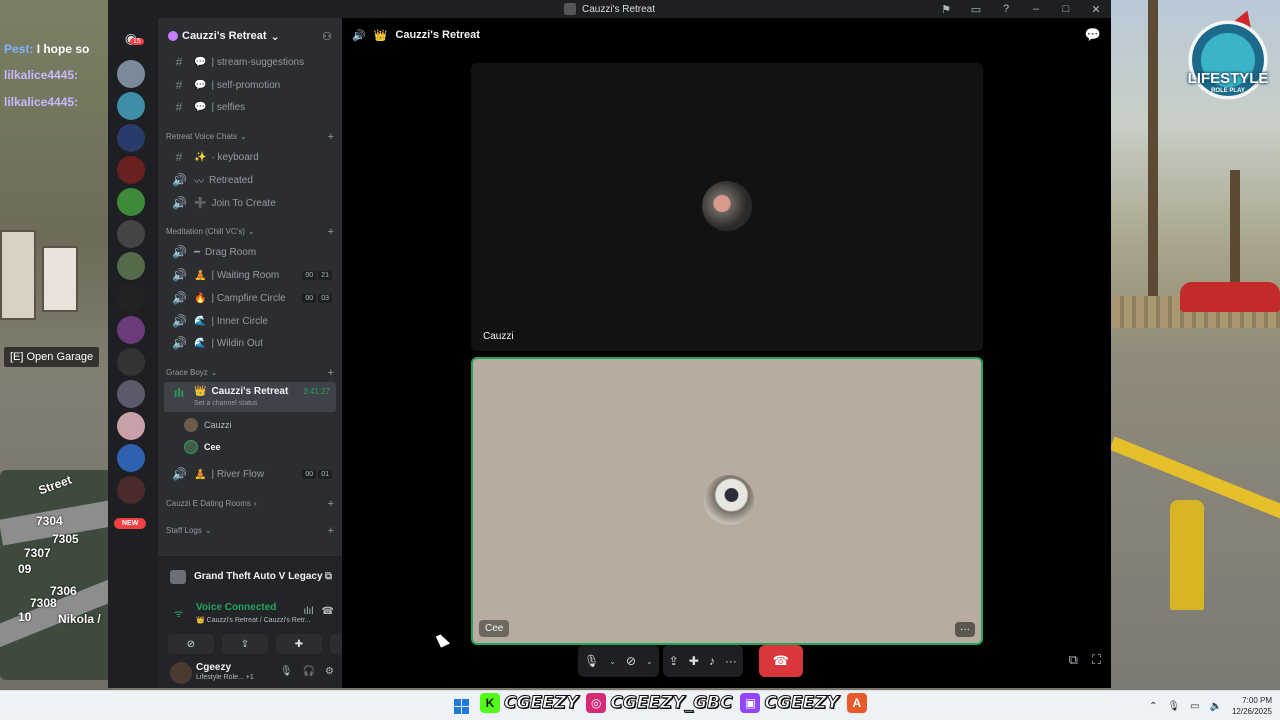 The image size is (1280, 720). I want to click on signal-icon: ᯤ, so click(178, 613).